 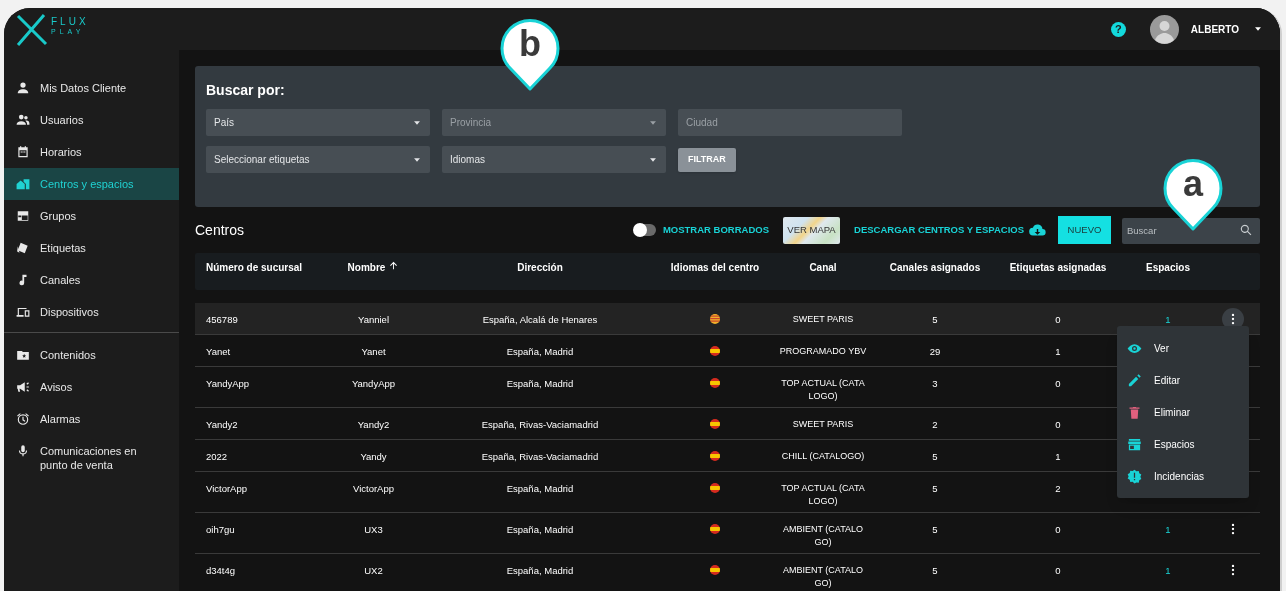 I want to click on music-note-icon, so click(x=23, y=280).